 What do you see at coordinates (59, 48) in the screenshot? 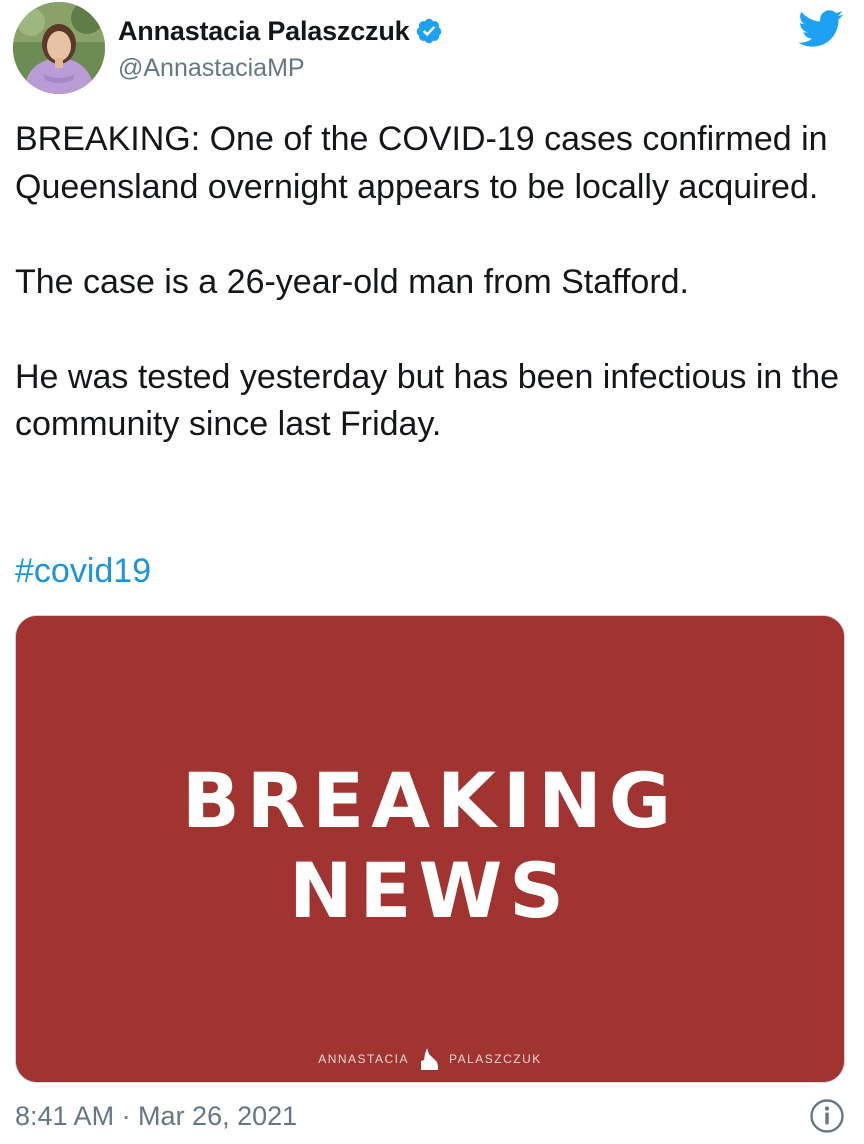
I see `author-avatar` at bounding box center [59, 48].